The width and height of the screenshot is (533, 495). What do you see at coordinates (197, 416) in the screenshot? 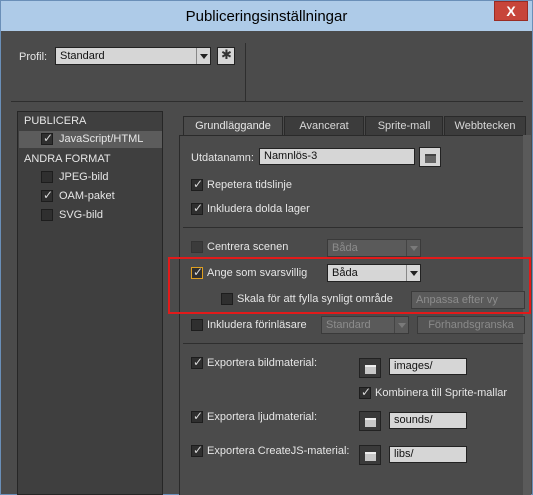
I see `export-sounds-checkbox` at bounding box center [197, 416].